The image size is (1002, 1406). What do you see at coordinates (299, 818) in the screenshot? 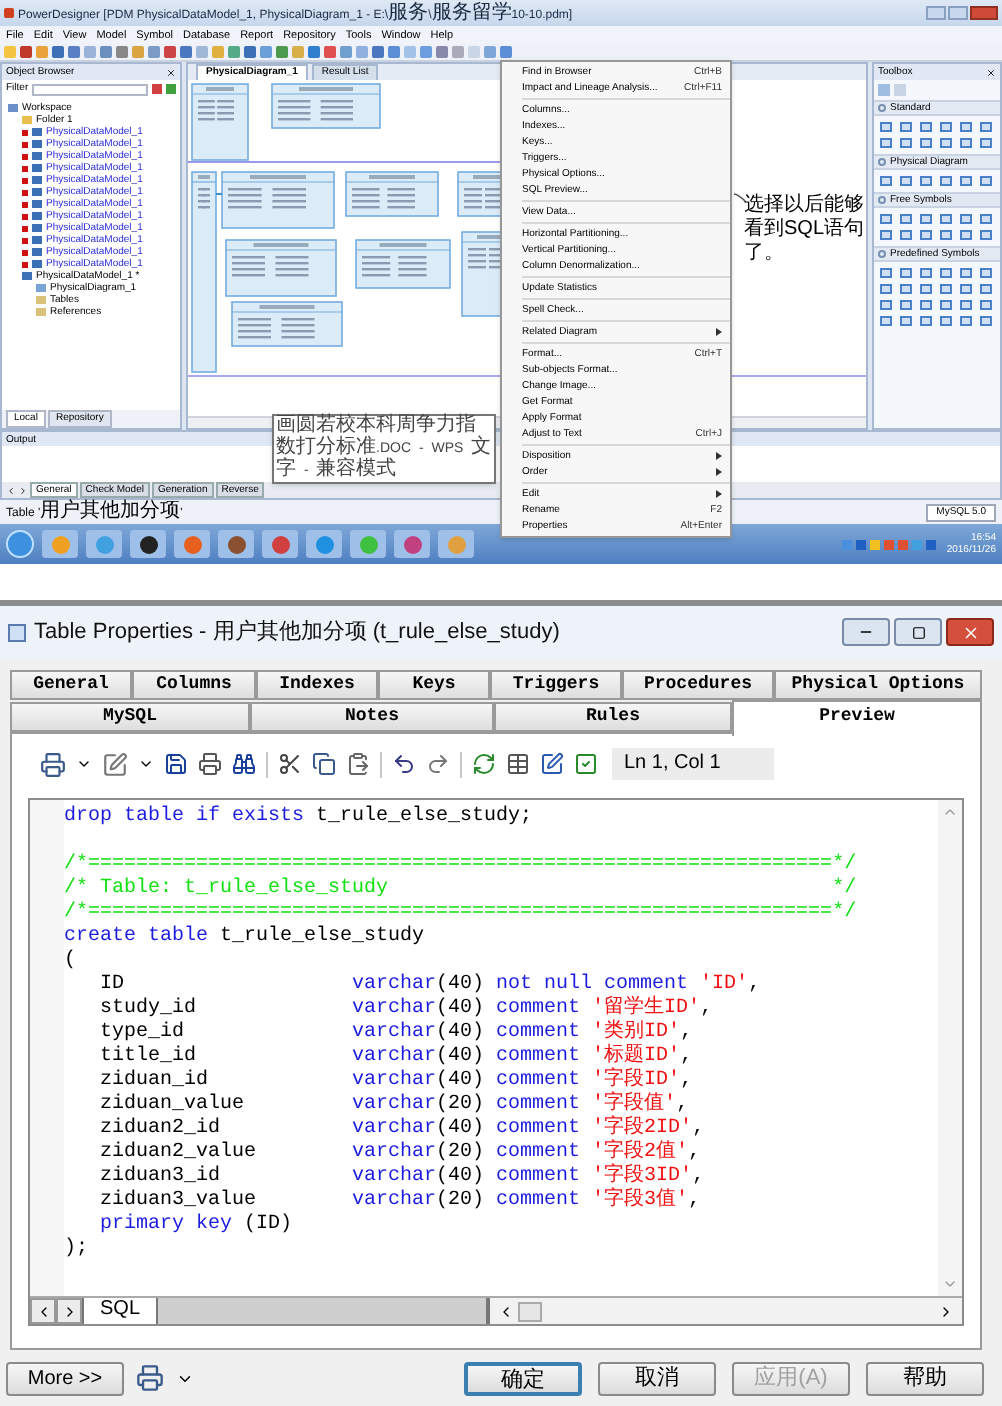
I see `code-line: drop table if exists t_rule_else_study;` at bounding box center [299, 818].